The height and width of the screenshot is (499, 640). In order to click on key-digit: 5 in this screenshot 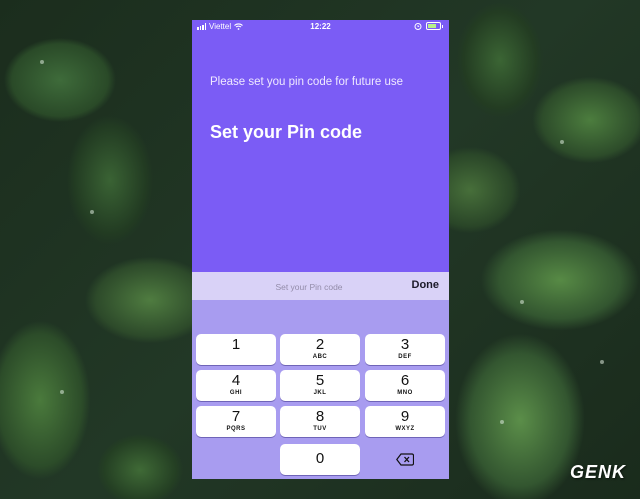, I will do `click(320, 380)`.